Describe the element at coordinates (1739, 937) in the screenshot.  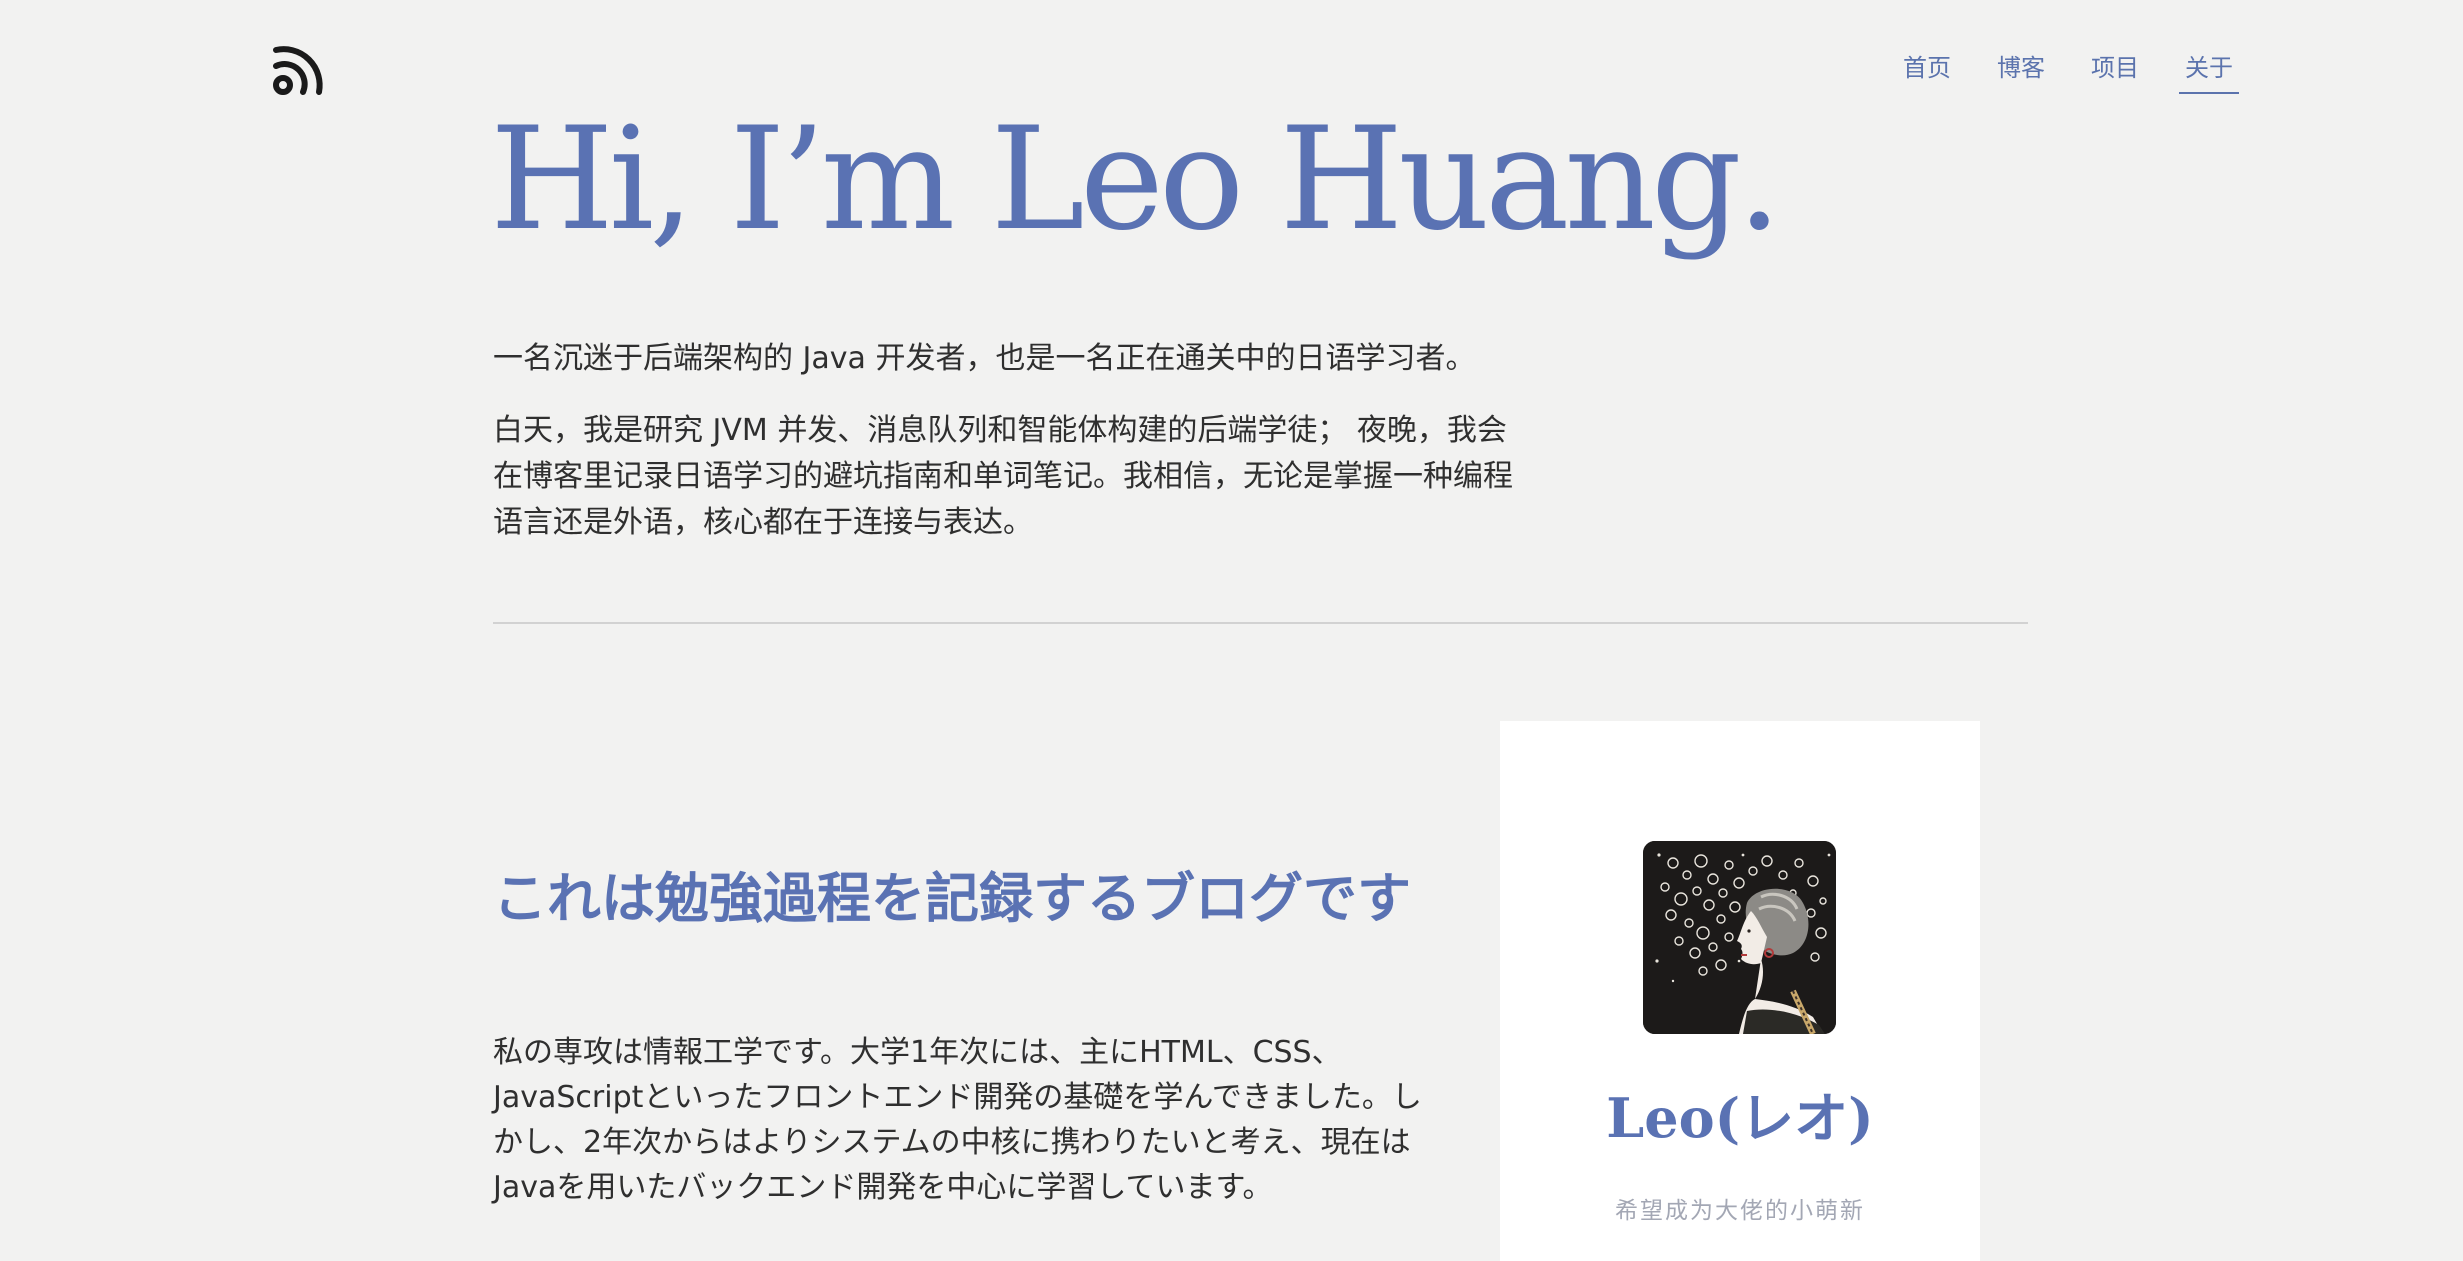
I see `avatar` at that location.